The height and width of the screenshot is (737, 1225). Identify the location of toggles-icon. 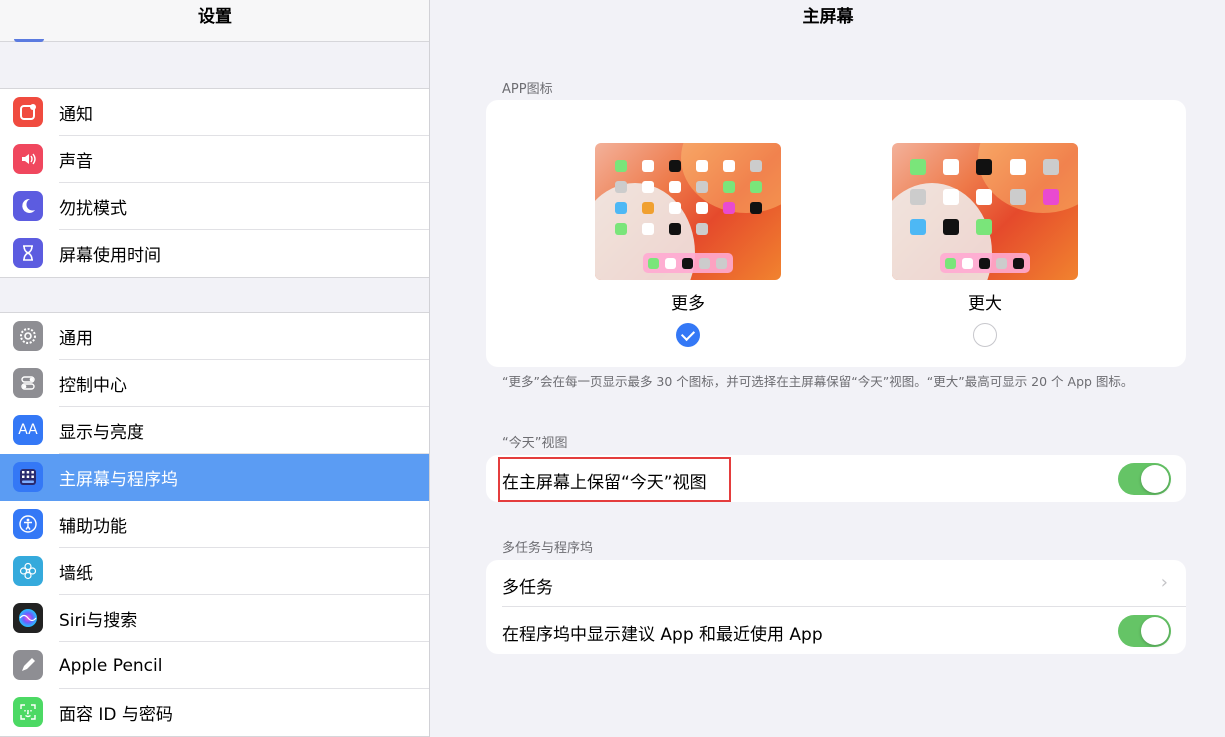
(28, 383).